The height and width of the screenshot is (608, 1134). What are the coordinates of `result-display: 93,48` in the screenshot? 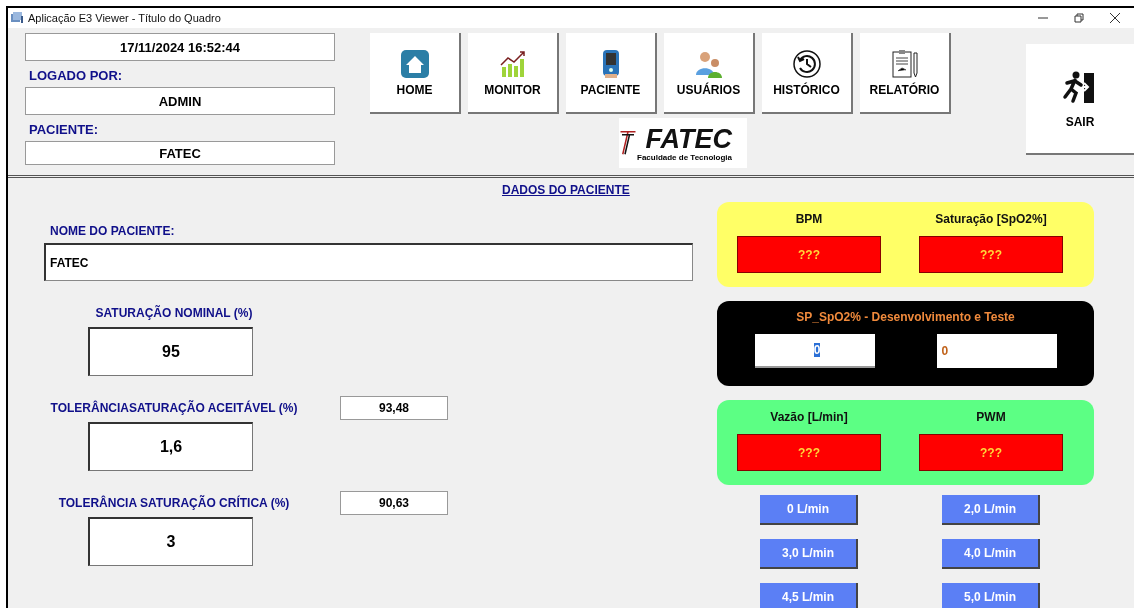 It's located at (394, 408).